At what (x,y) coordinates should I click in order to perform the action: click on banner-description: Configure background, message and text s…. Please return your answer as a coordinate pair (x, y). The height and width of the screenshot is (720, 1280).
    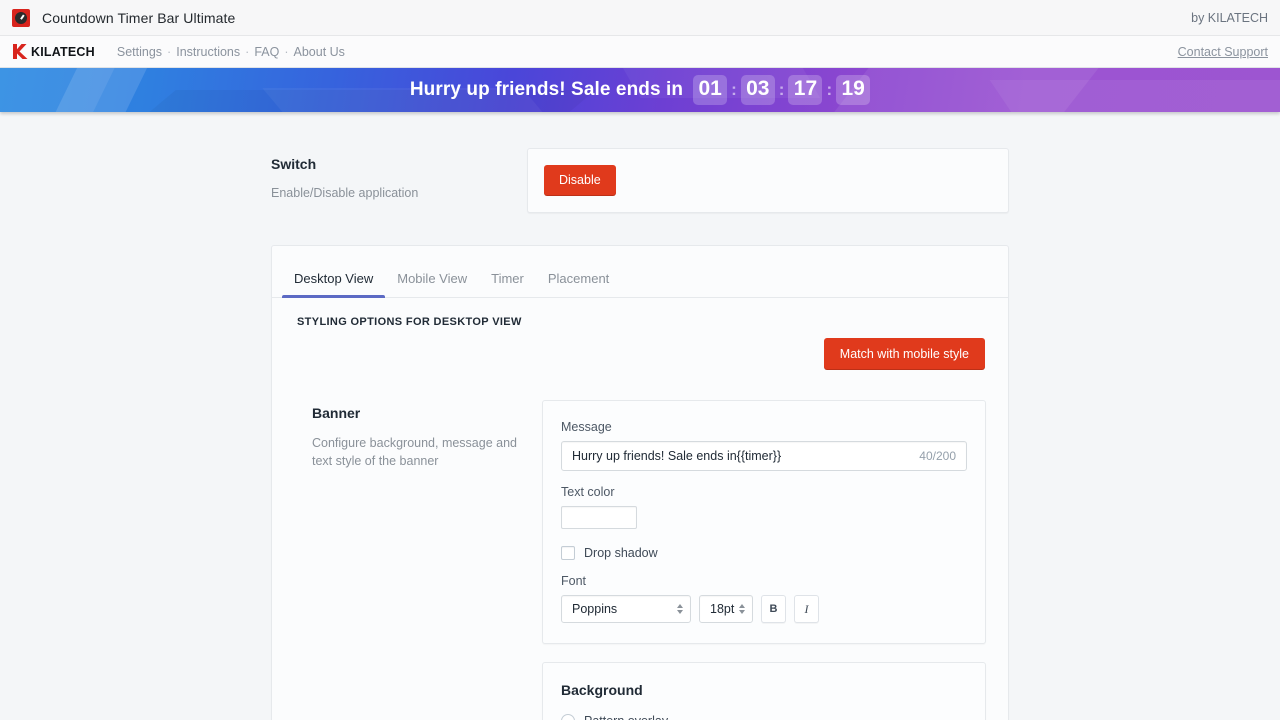
    Looking at the image, I should click on (414, 452).